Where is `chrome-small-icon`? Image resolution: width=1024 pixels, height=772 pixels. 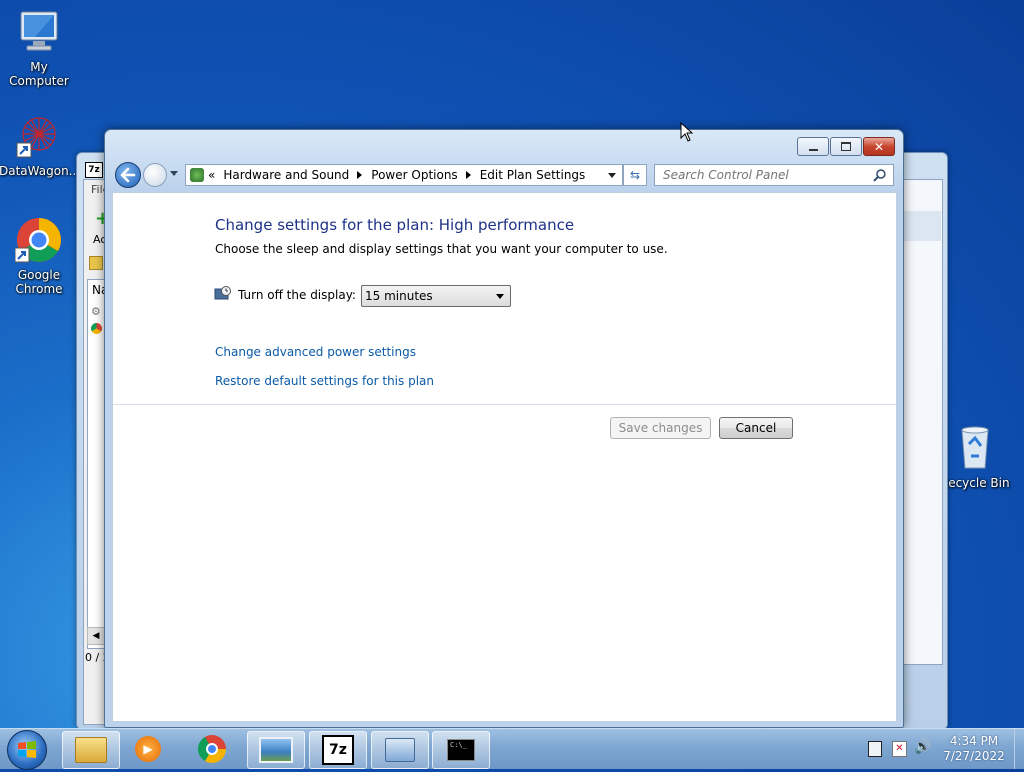 chrome-small-icon is located at coordinates (96, 328).